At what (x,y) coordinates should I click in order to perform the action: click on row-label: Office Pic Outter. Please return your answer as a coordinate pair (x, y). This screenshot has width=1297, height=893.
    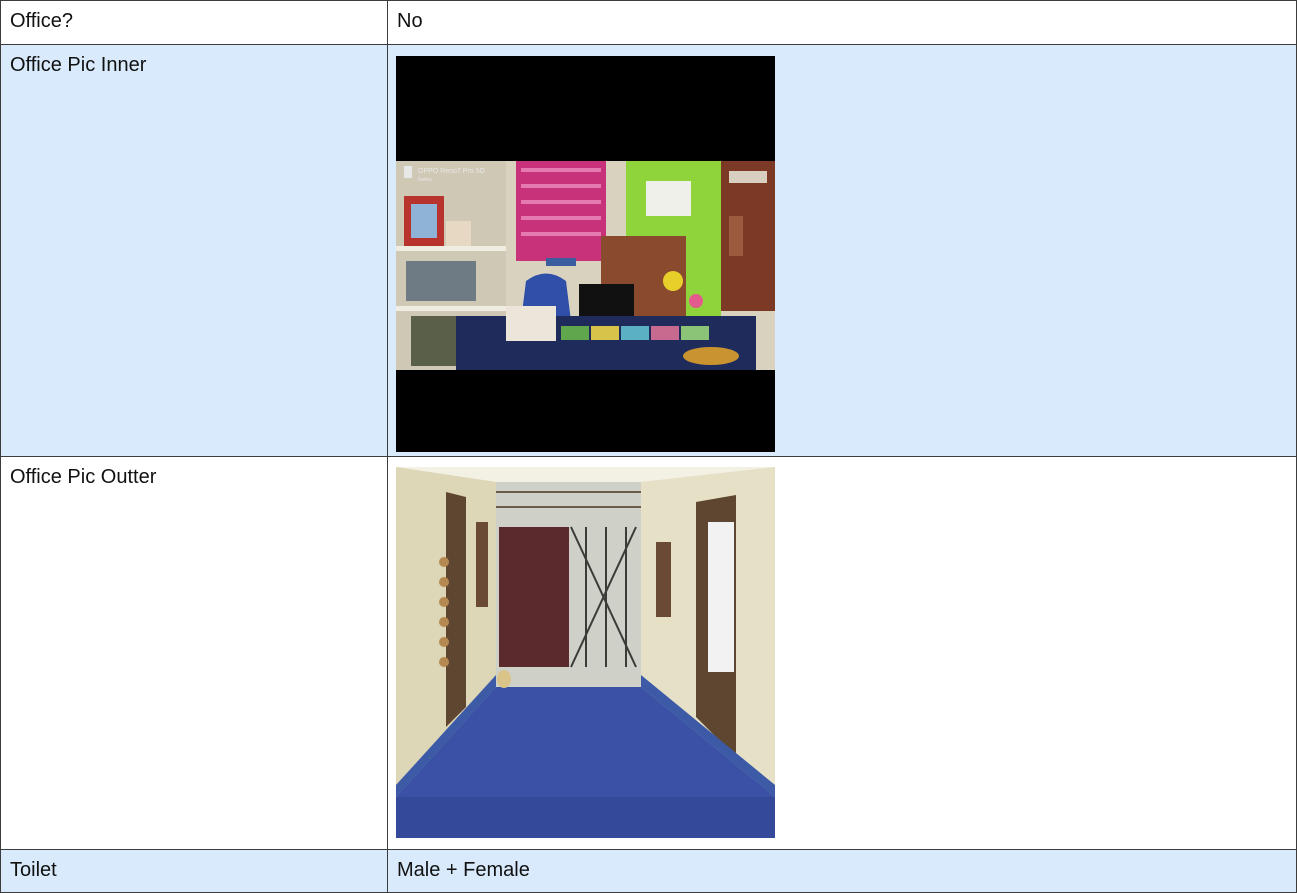
    Looking at the image, I should click on (194, 653).